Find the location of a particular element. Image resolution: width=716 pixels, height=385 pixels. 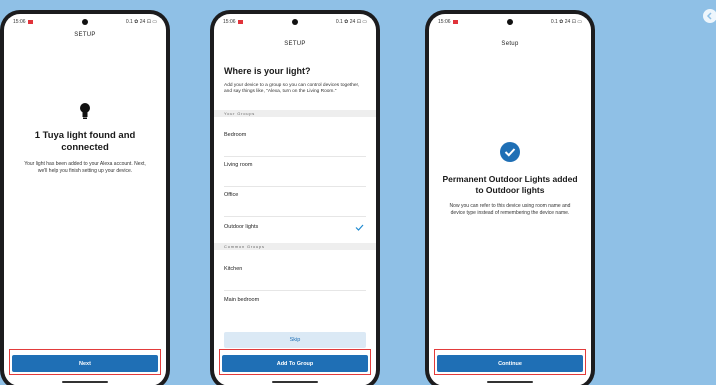

continue-button-highlight: Continue is located at coordinates (510, 361).